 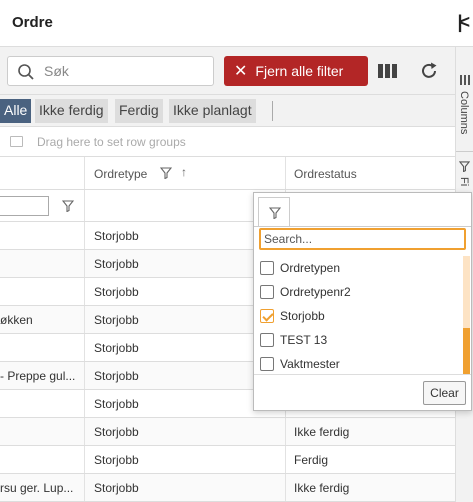 What do you see at coordinates (71, 111) in the screenshot?
I see `tab-ikke-ferdig: Ikke ferdig` at bounding box center [71, 111].